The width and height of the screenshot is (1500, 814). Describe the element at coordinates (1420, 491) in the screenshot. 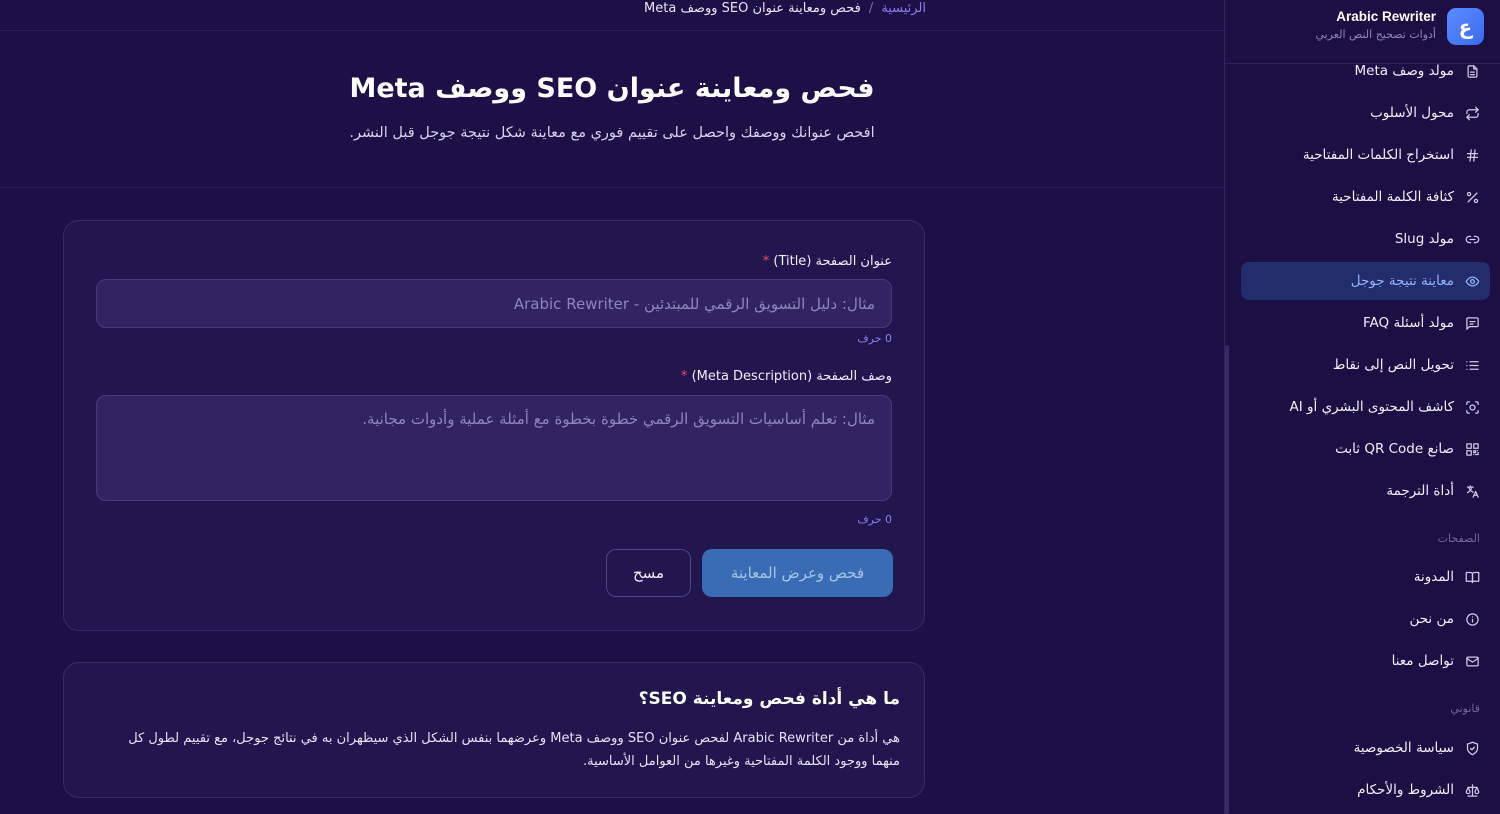

I see `sidebar-item-label: أداة الترجمة` at that location.